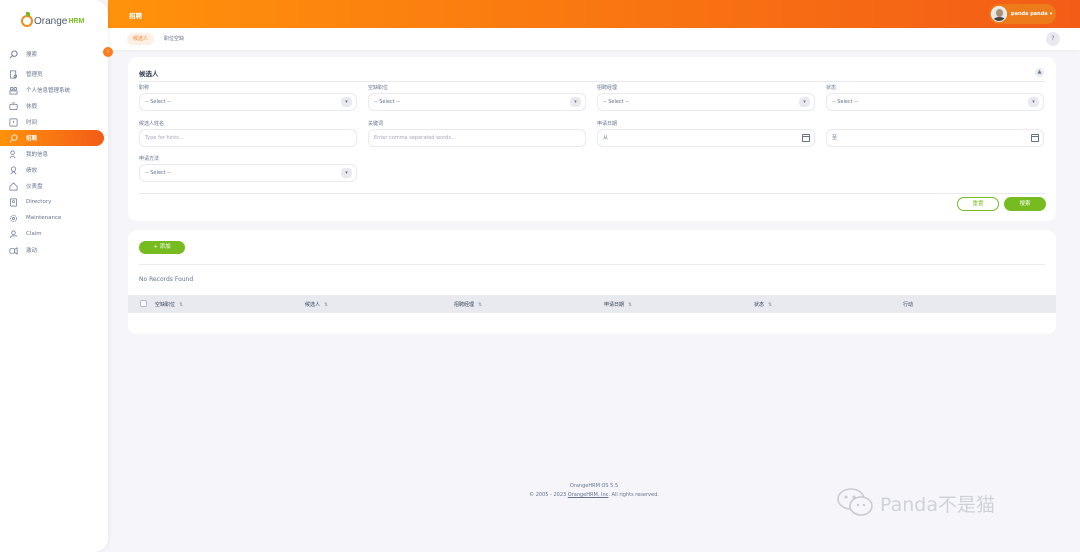 This screenshot has height=552, width=1080. I want to click on sidebar-item-admin: 管理员, so click(54, 74).